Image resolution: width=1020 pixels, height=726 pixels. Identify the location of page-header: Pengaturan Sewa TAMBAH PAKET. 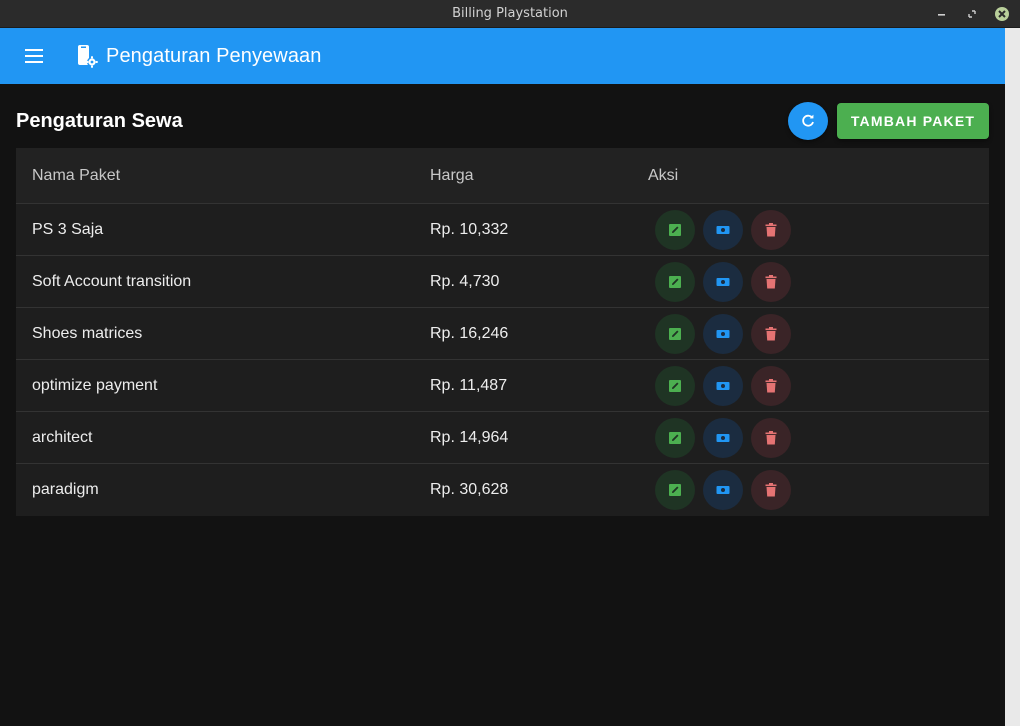
(502, 121).